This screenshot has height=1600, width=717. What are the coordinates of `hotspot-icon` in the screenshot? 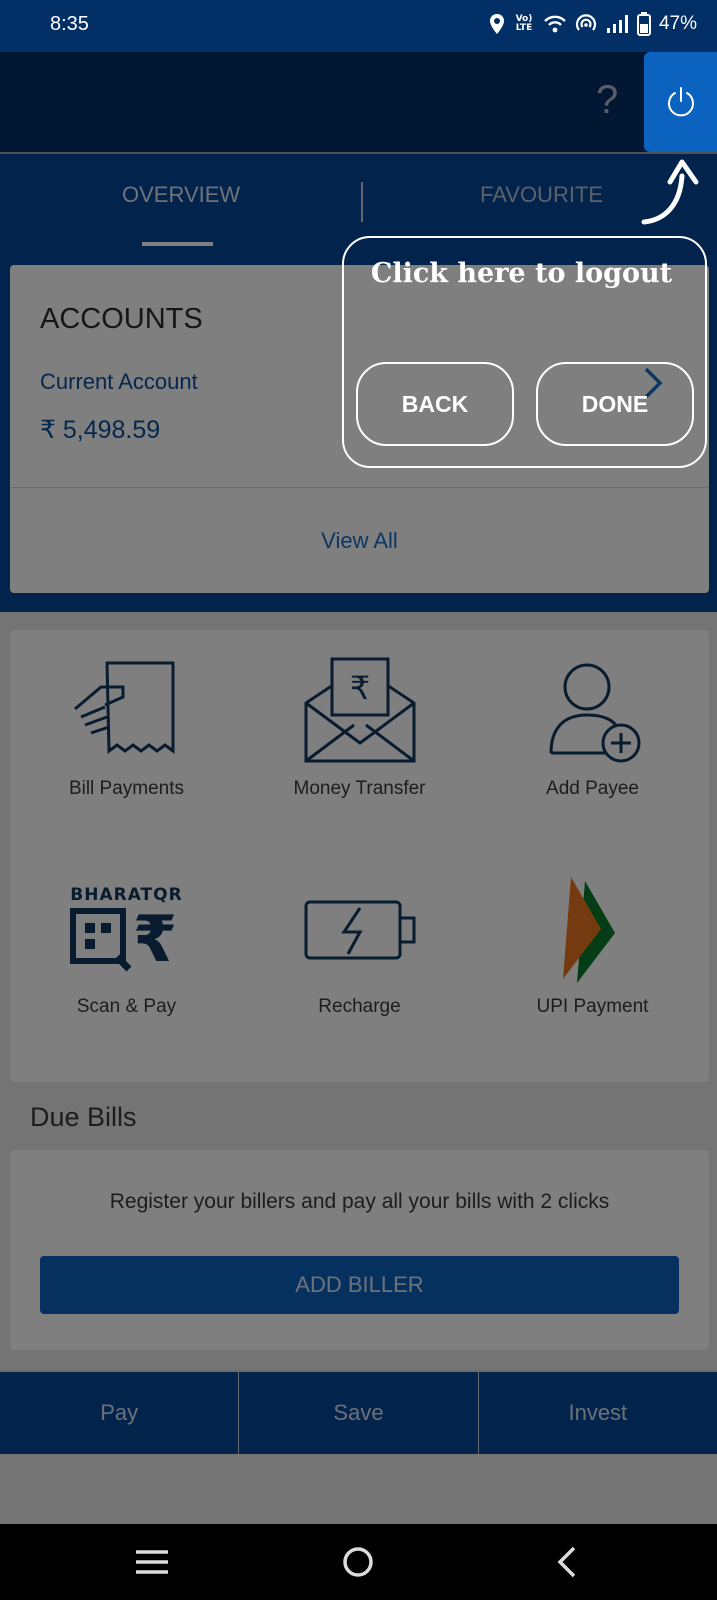 It's located at (586, 22).